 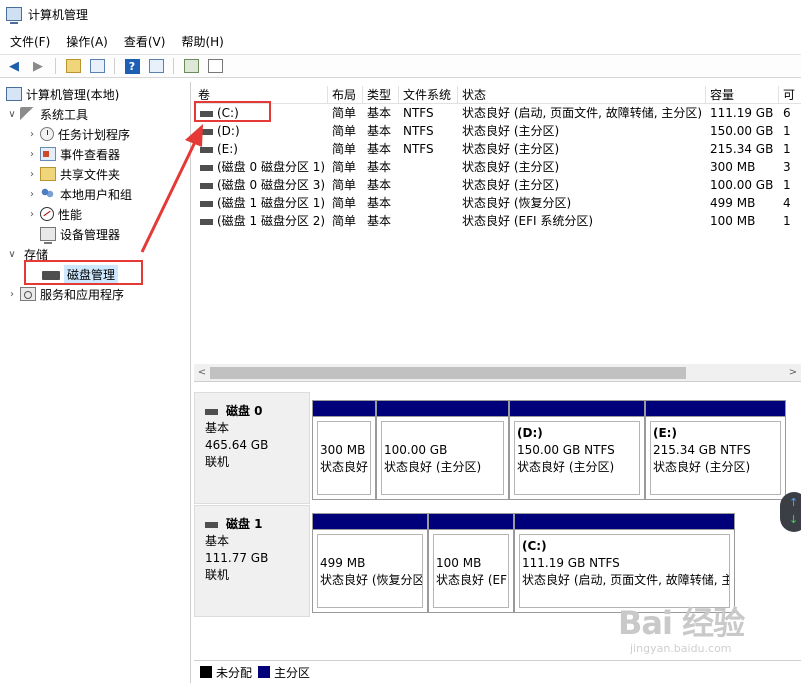 What do you see at coordinates (14, 66) in the screenshot?
I see `back-arrow-icon: ◀` at bounding box center [14, 66].